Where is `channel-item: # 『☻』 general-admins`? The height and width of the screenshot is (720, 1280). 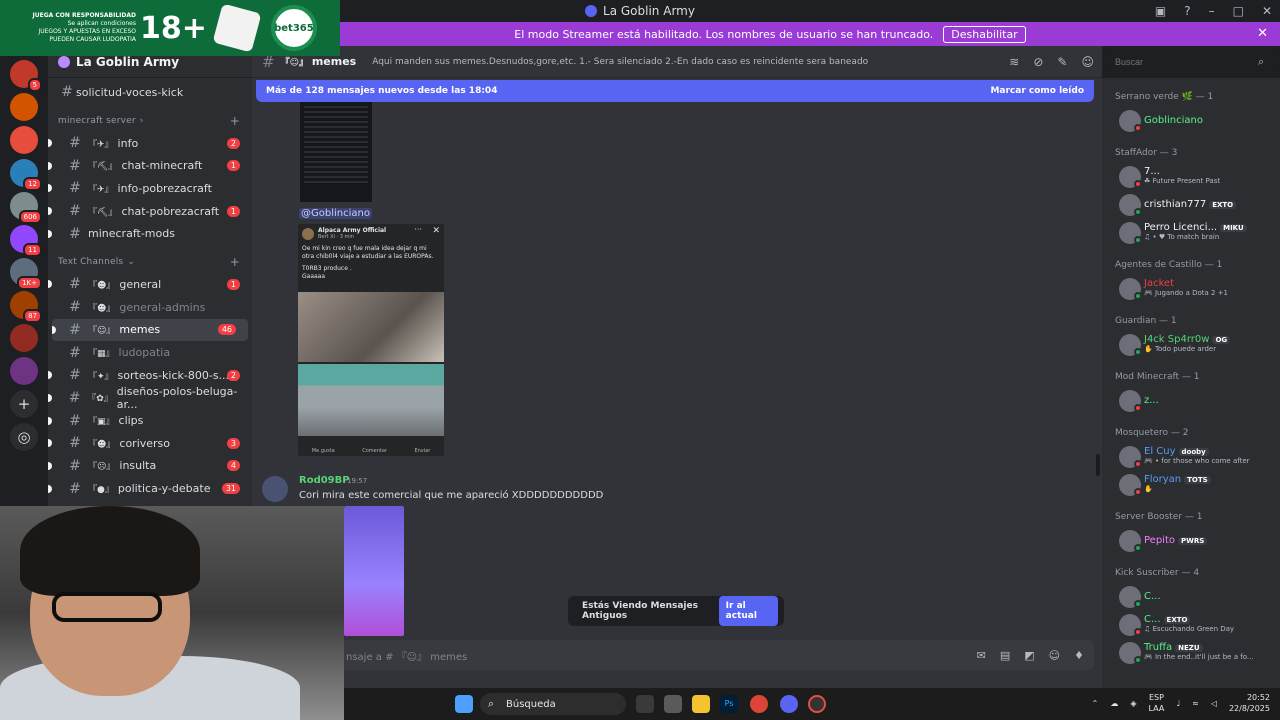 channel-item: # 『☻』 general-admins is located at coordinates (150, 307).